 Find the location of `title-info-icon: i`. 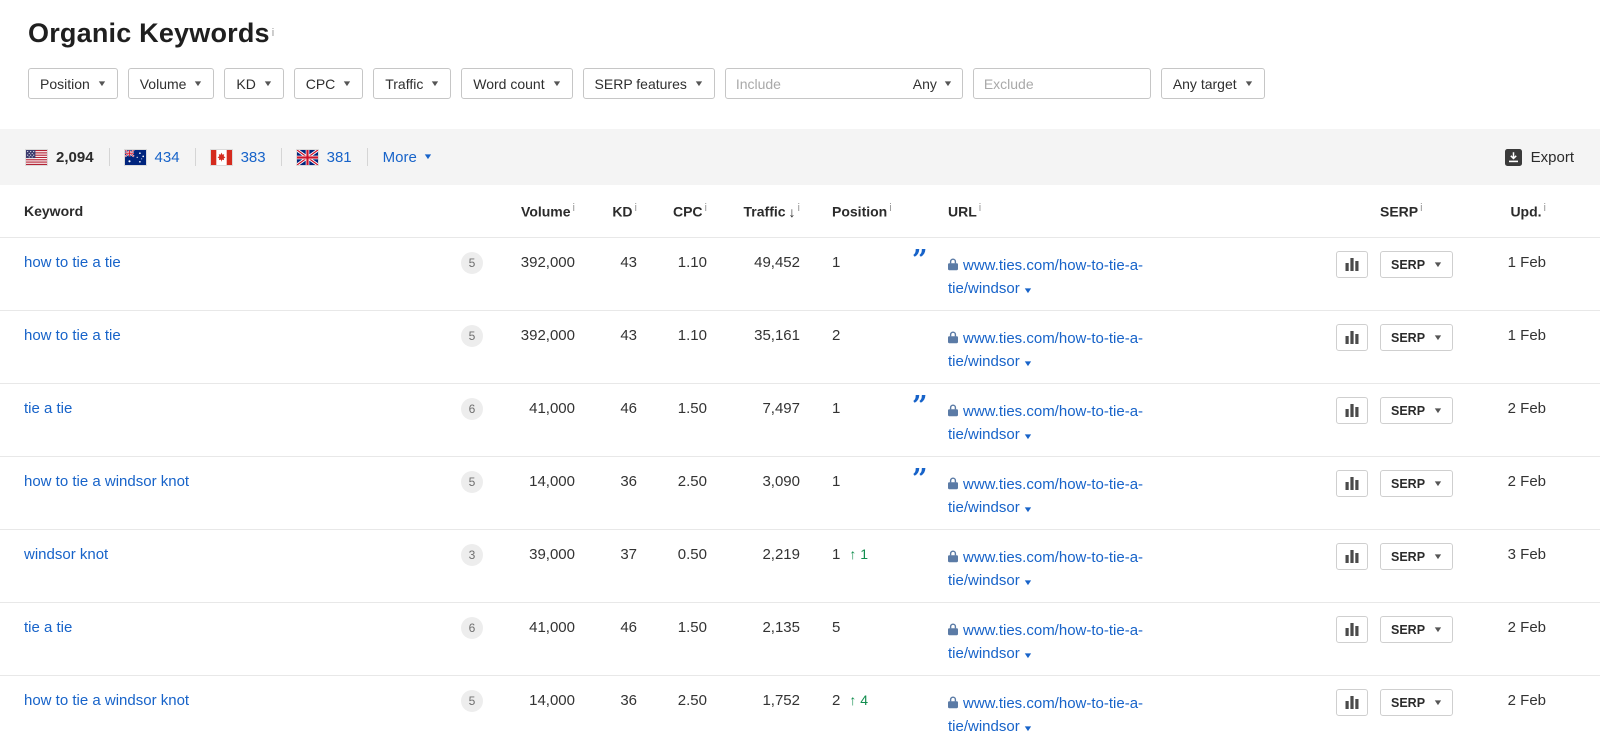

title-info-icon: i is located at coordinates (273, 33).